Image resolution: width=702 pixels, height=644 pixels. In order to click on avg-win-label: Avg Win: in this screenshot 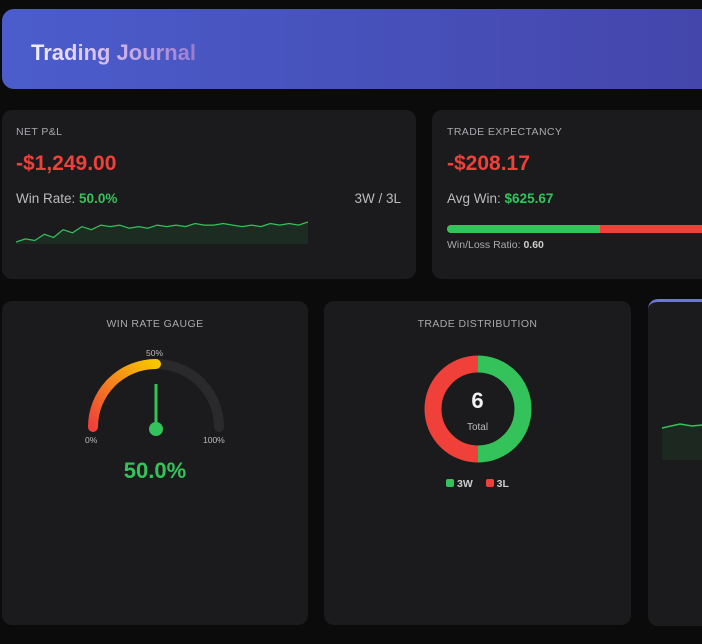, I will do `click(474, 198)`.